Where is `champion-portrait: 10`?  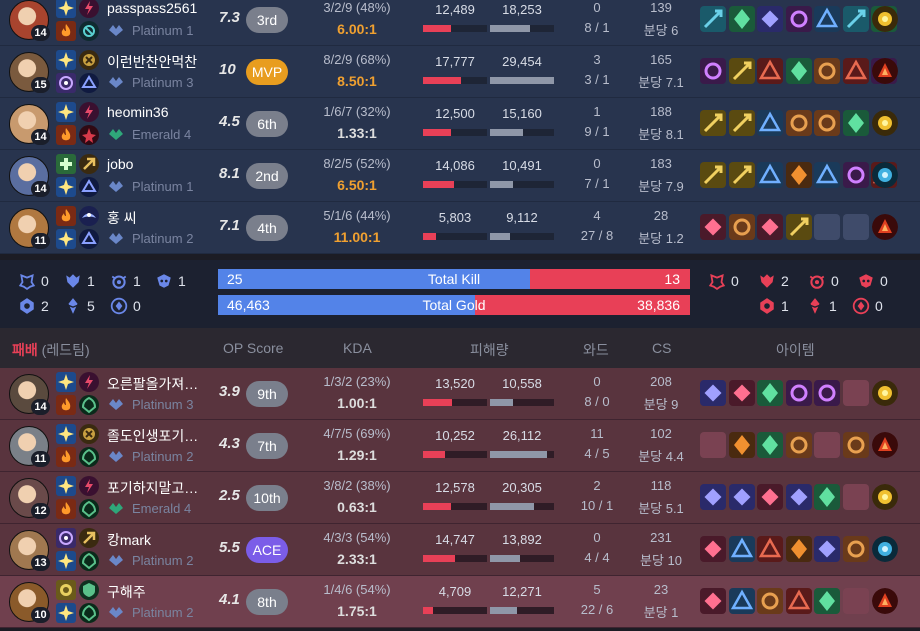
champion-portrait: 10 is located at coordinates (30, 603).